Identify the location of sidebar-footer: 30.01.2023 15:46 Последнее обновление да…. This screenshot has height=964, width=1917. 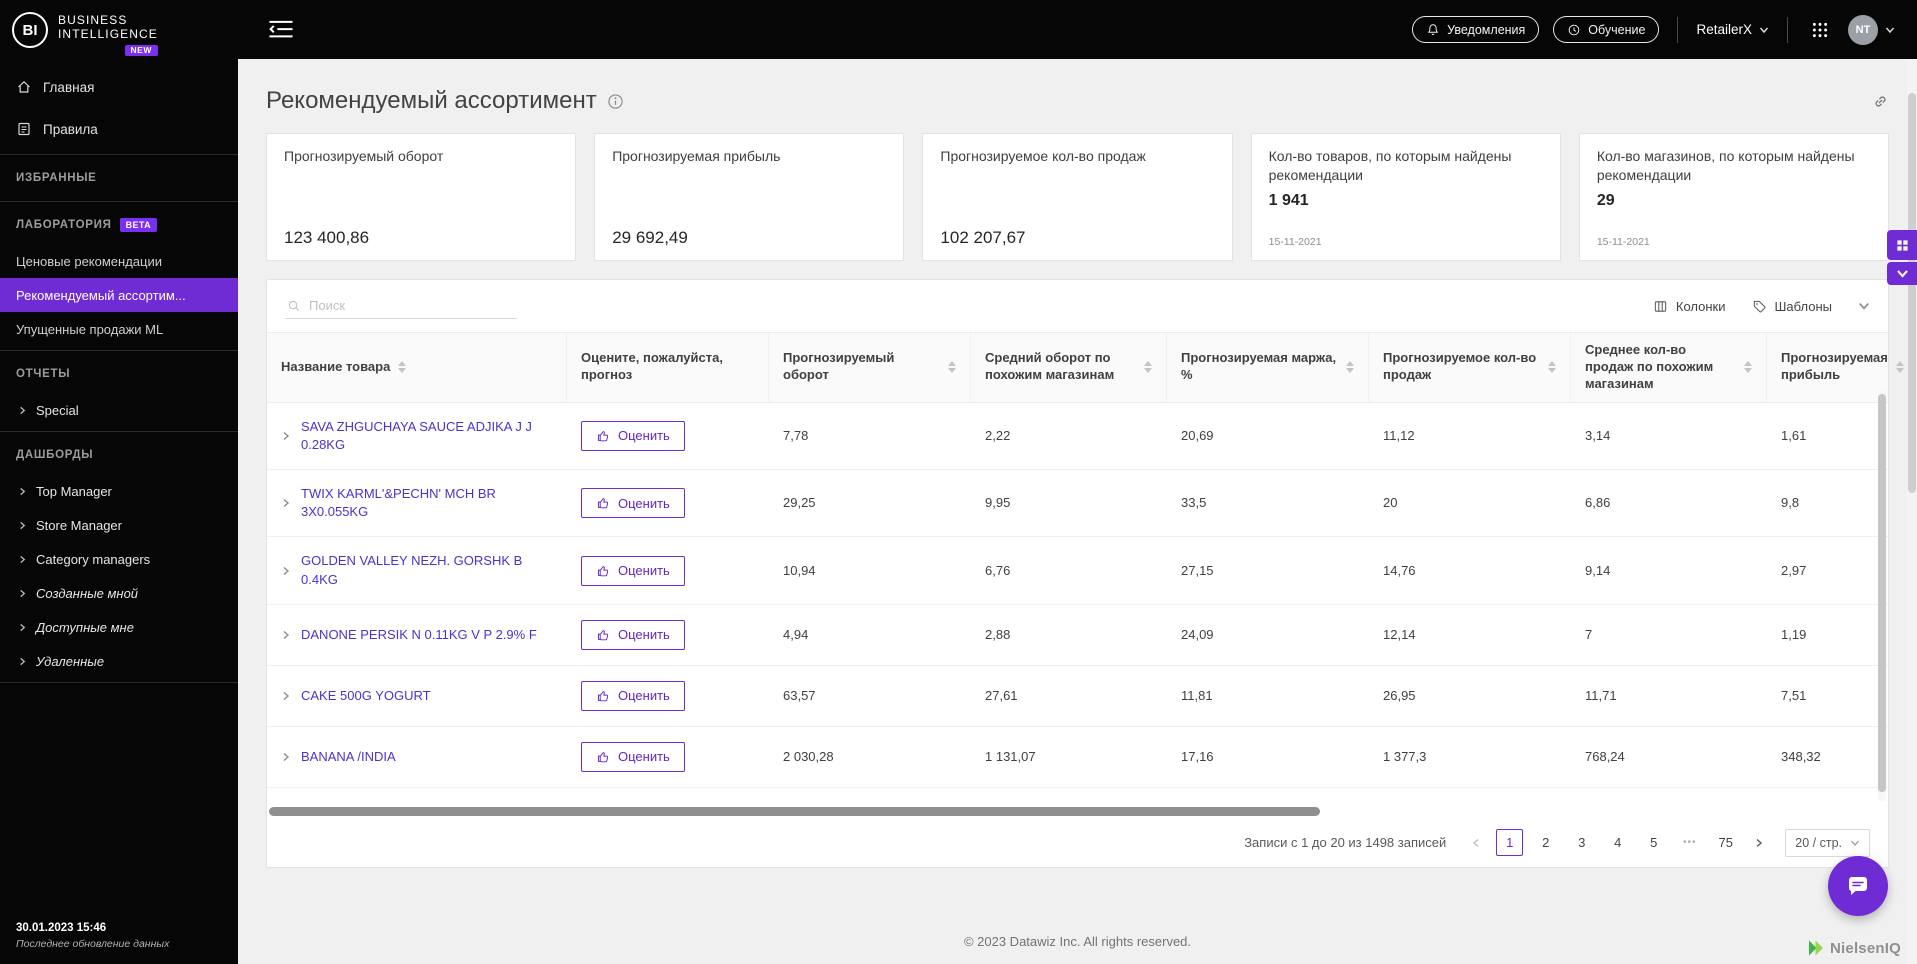
(119, 943).